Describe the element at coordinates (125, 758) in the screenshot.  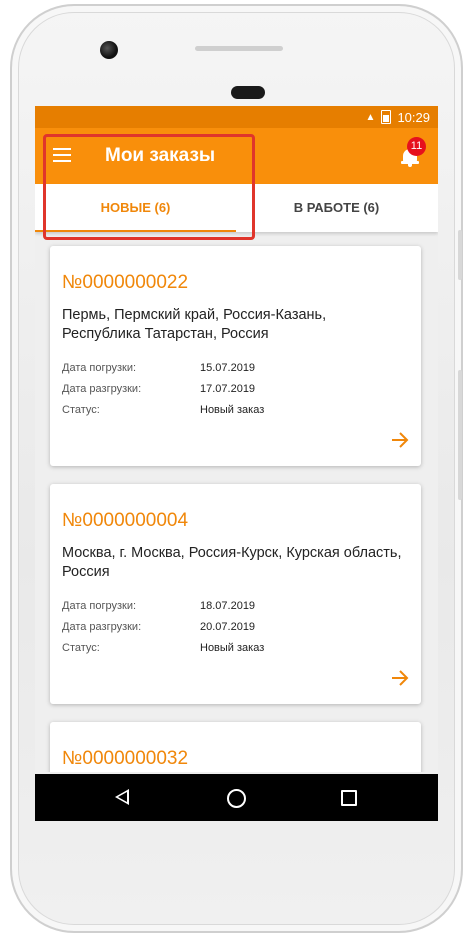
I see `order-number: №0000000032` at that location.